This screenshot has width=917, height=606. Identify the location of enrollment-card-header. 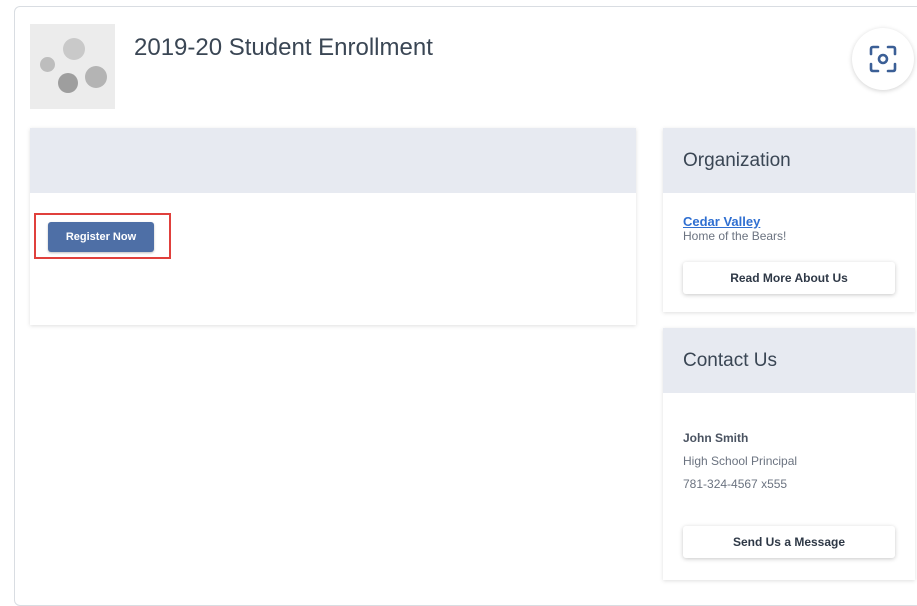
(333, 160).